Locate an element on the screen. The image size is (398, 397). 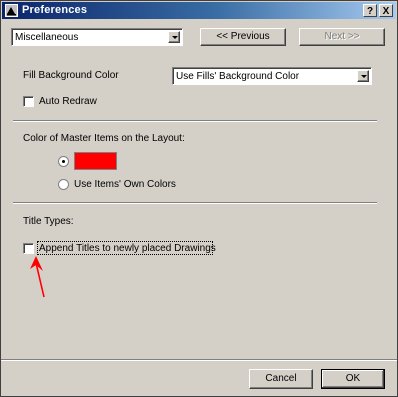
fill-background-dropdown: Use Fills' Background Color is located at coordinates (272, 76).